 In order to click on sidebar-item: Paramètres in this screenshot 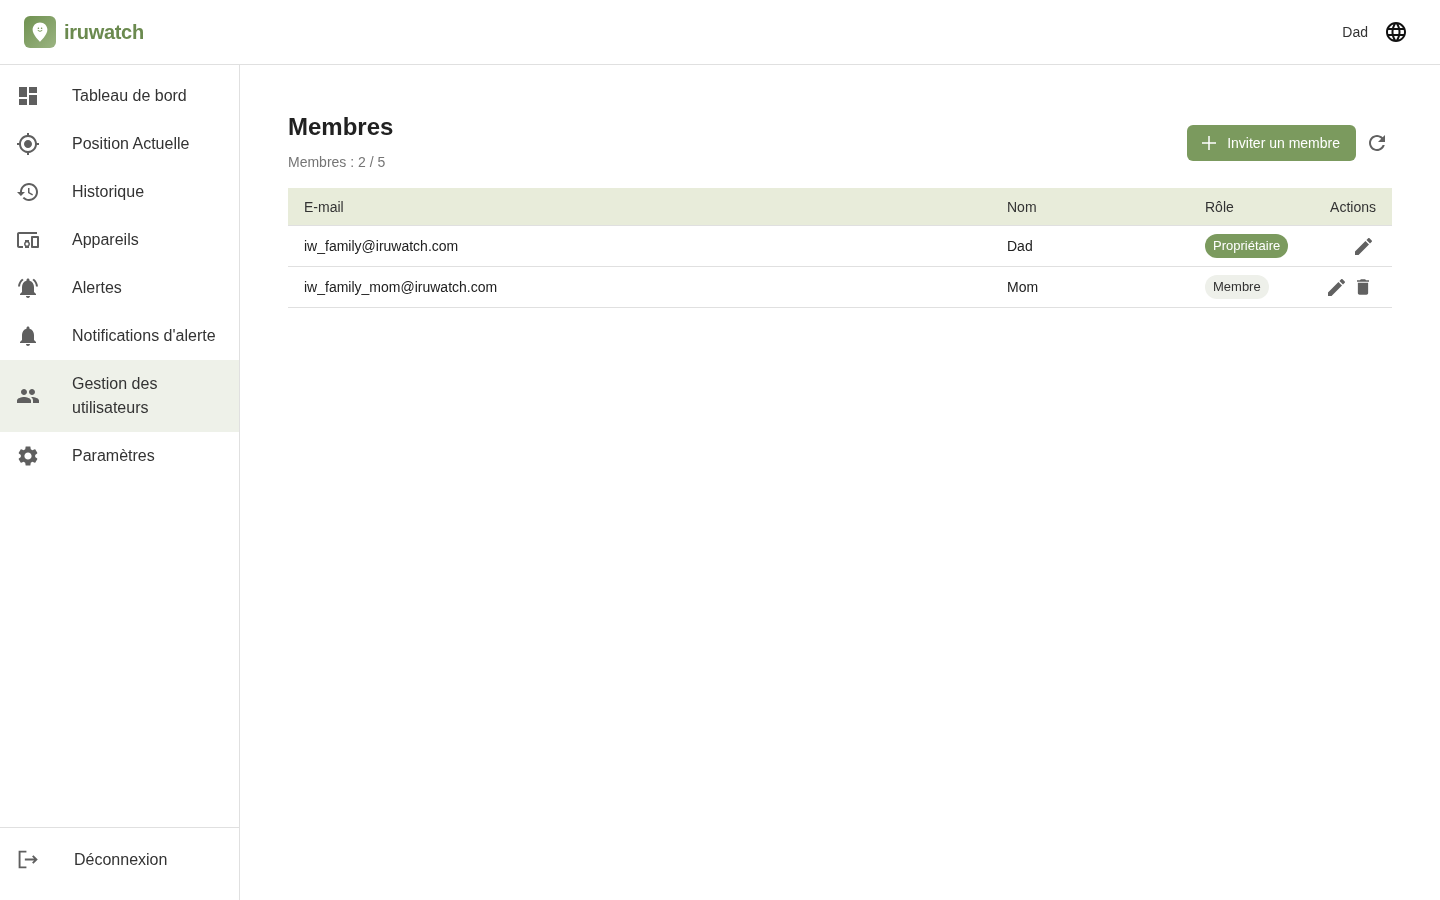, I will do `click(119, 456)`.